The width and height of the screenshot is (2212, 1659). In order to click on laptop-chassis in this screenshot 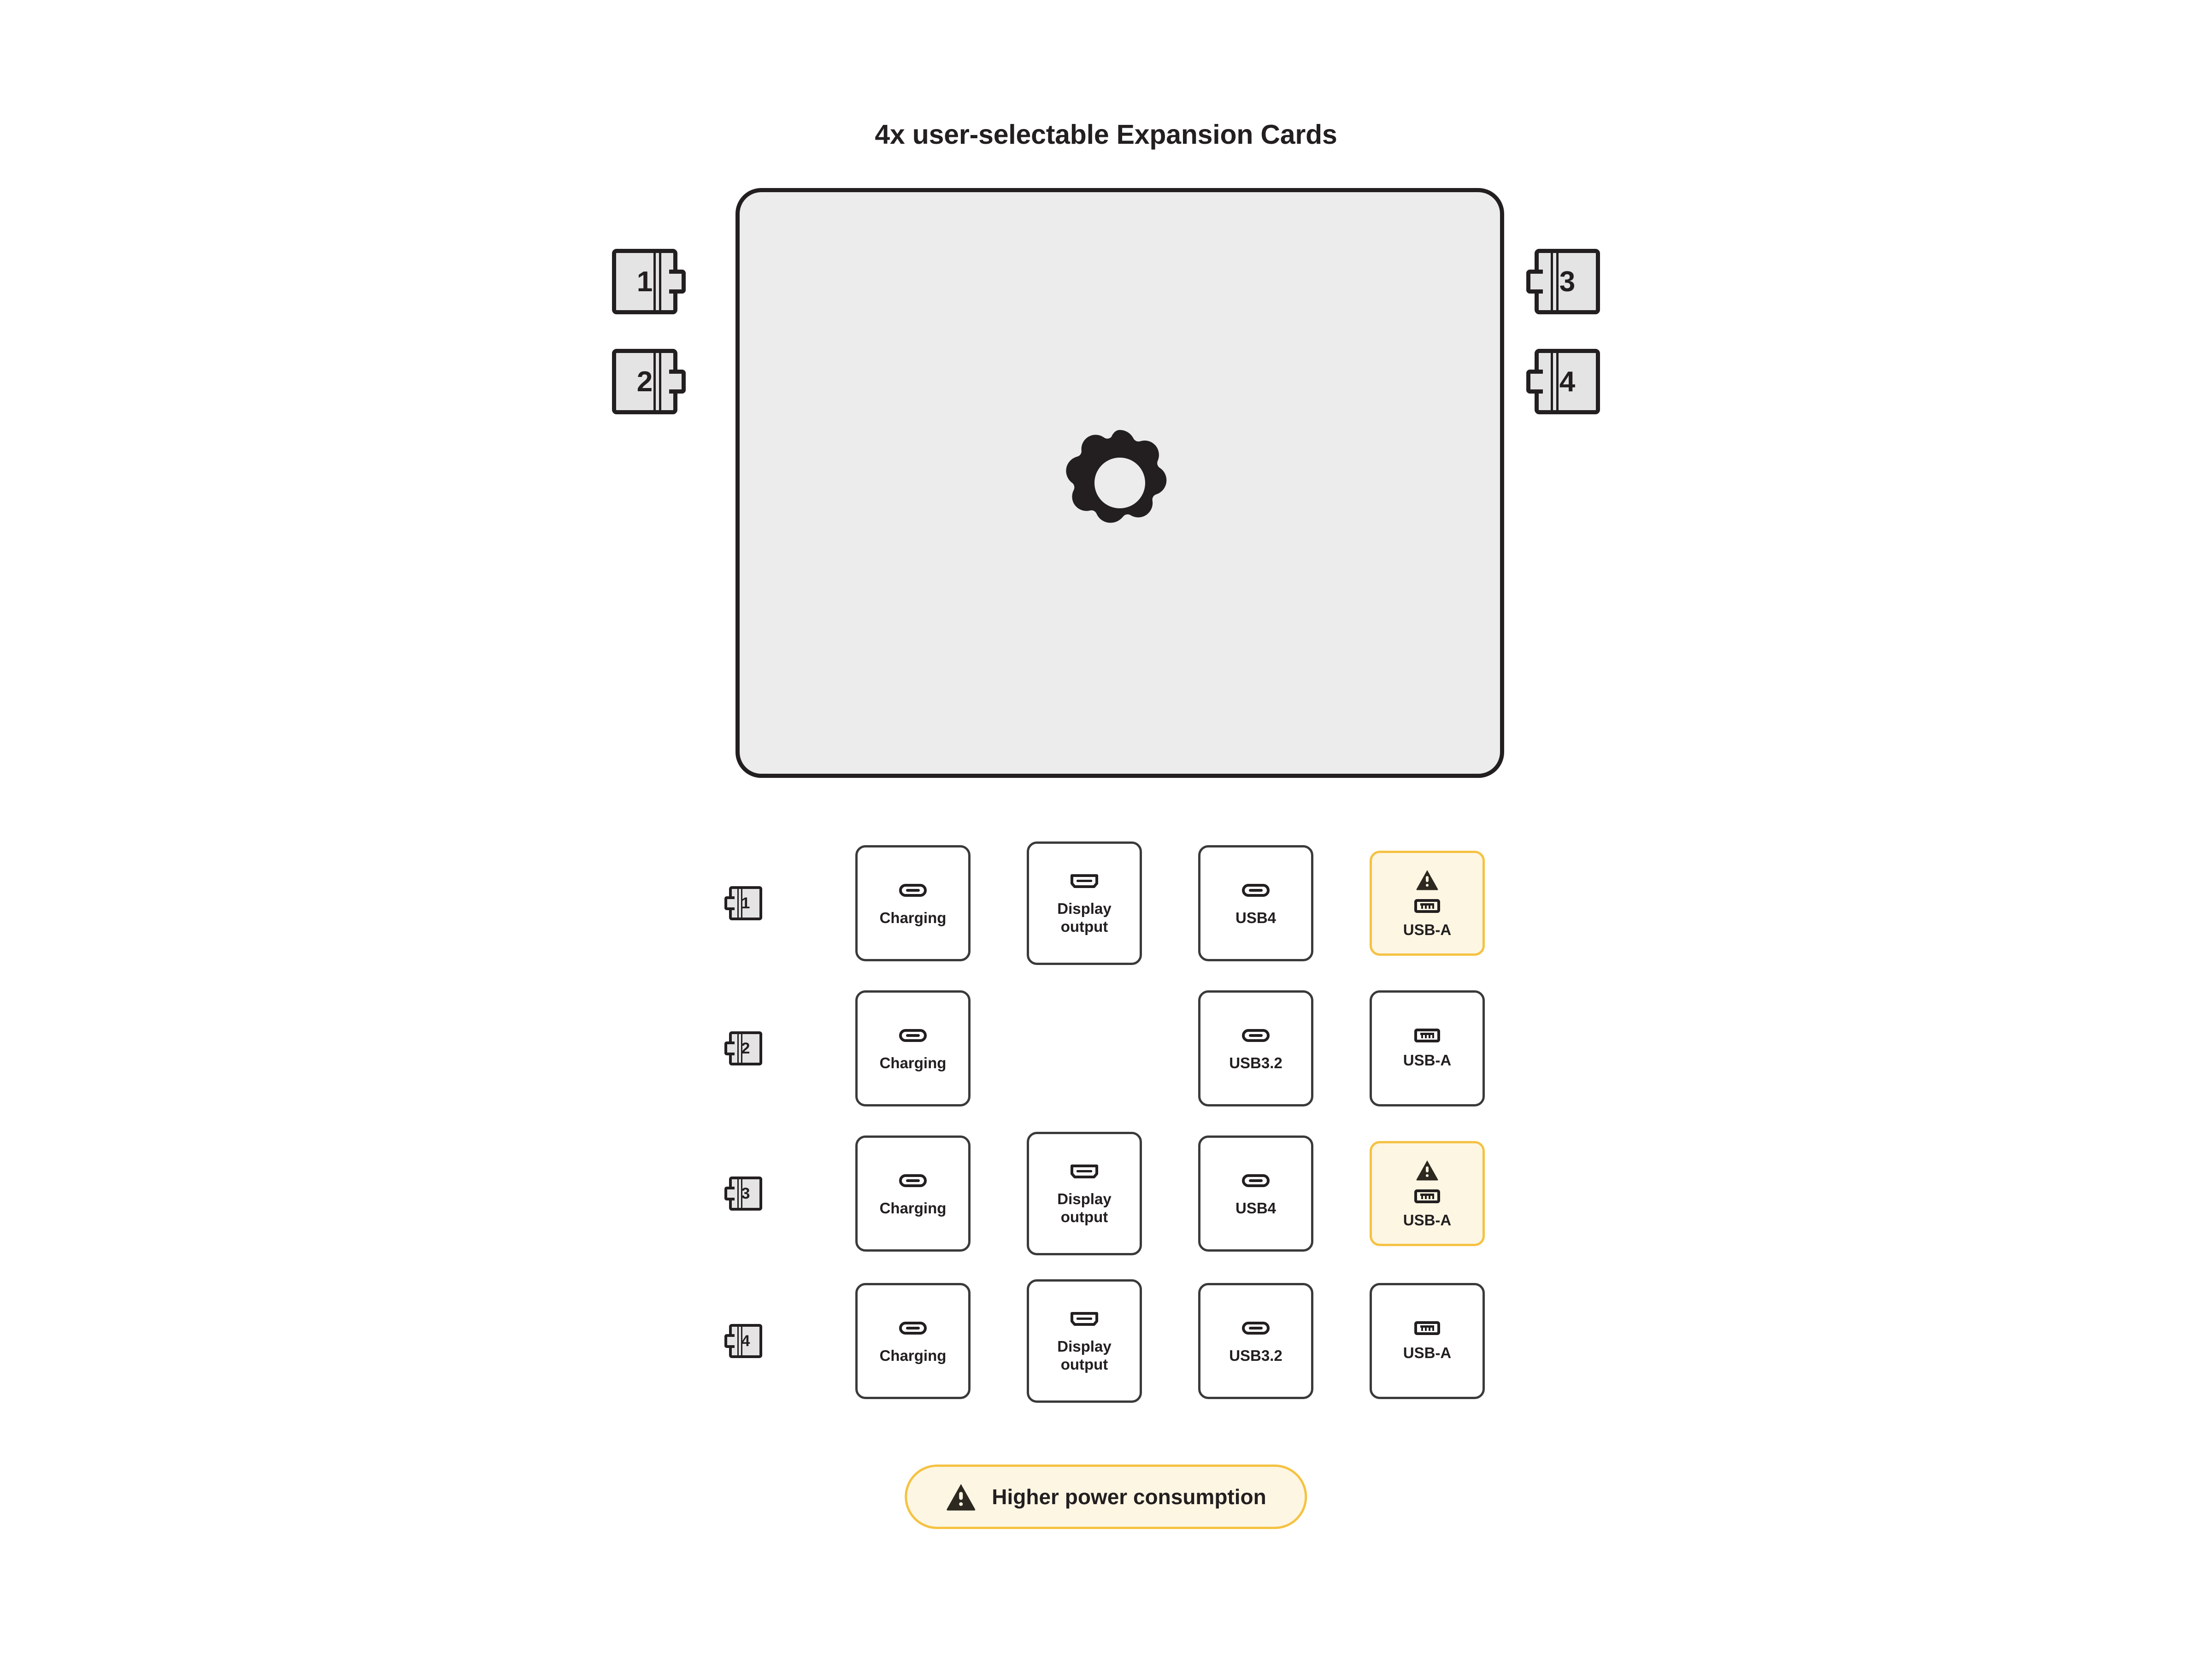, I will do `click(1119, 483)`.